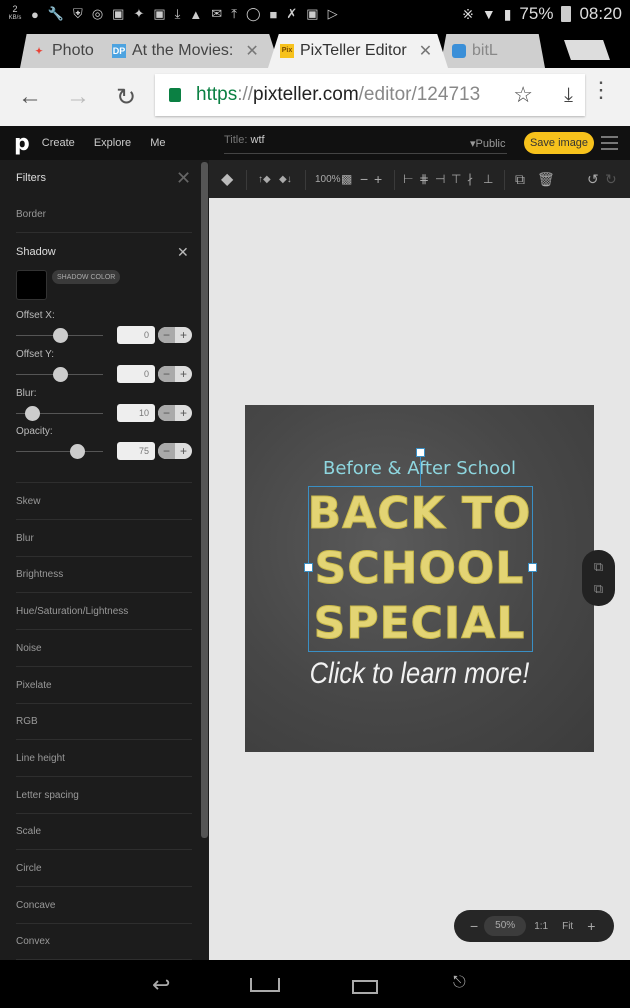  Describe the element at coordinates (370, 95) in the screenshot. I see `address-bar: https://pixteller.com/editor/124713 ☆ ⤓` at that location.